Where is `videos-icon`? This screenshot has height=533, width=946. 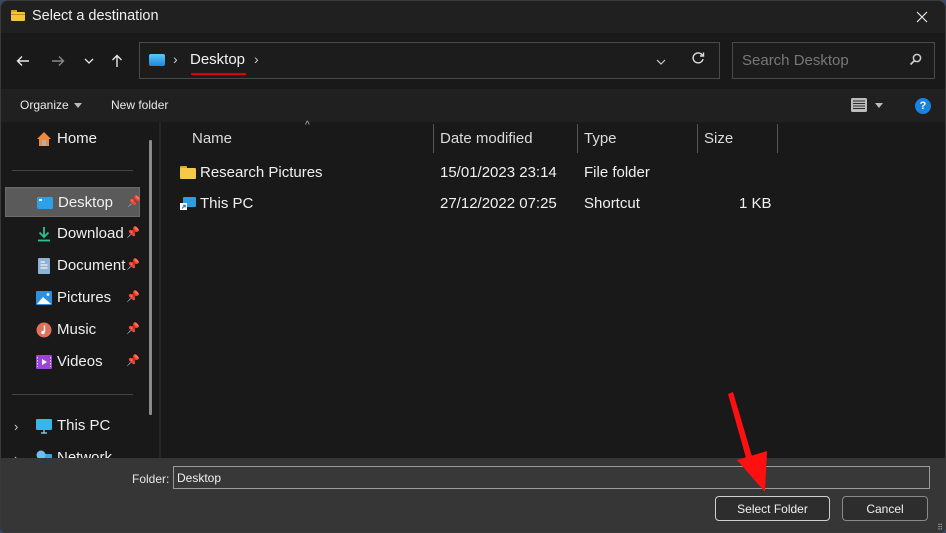 videos-icon is located at coordinates (44, 362).